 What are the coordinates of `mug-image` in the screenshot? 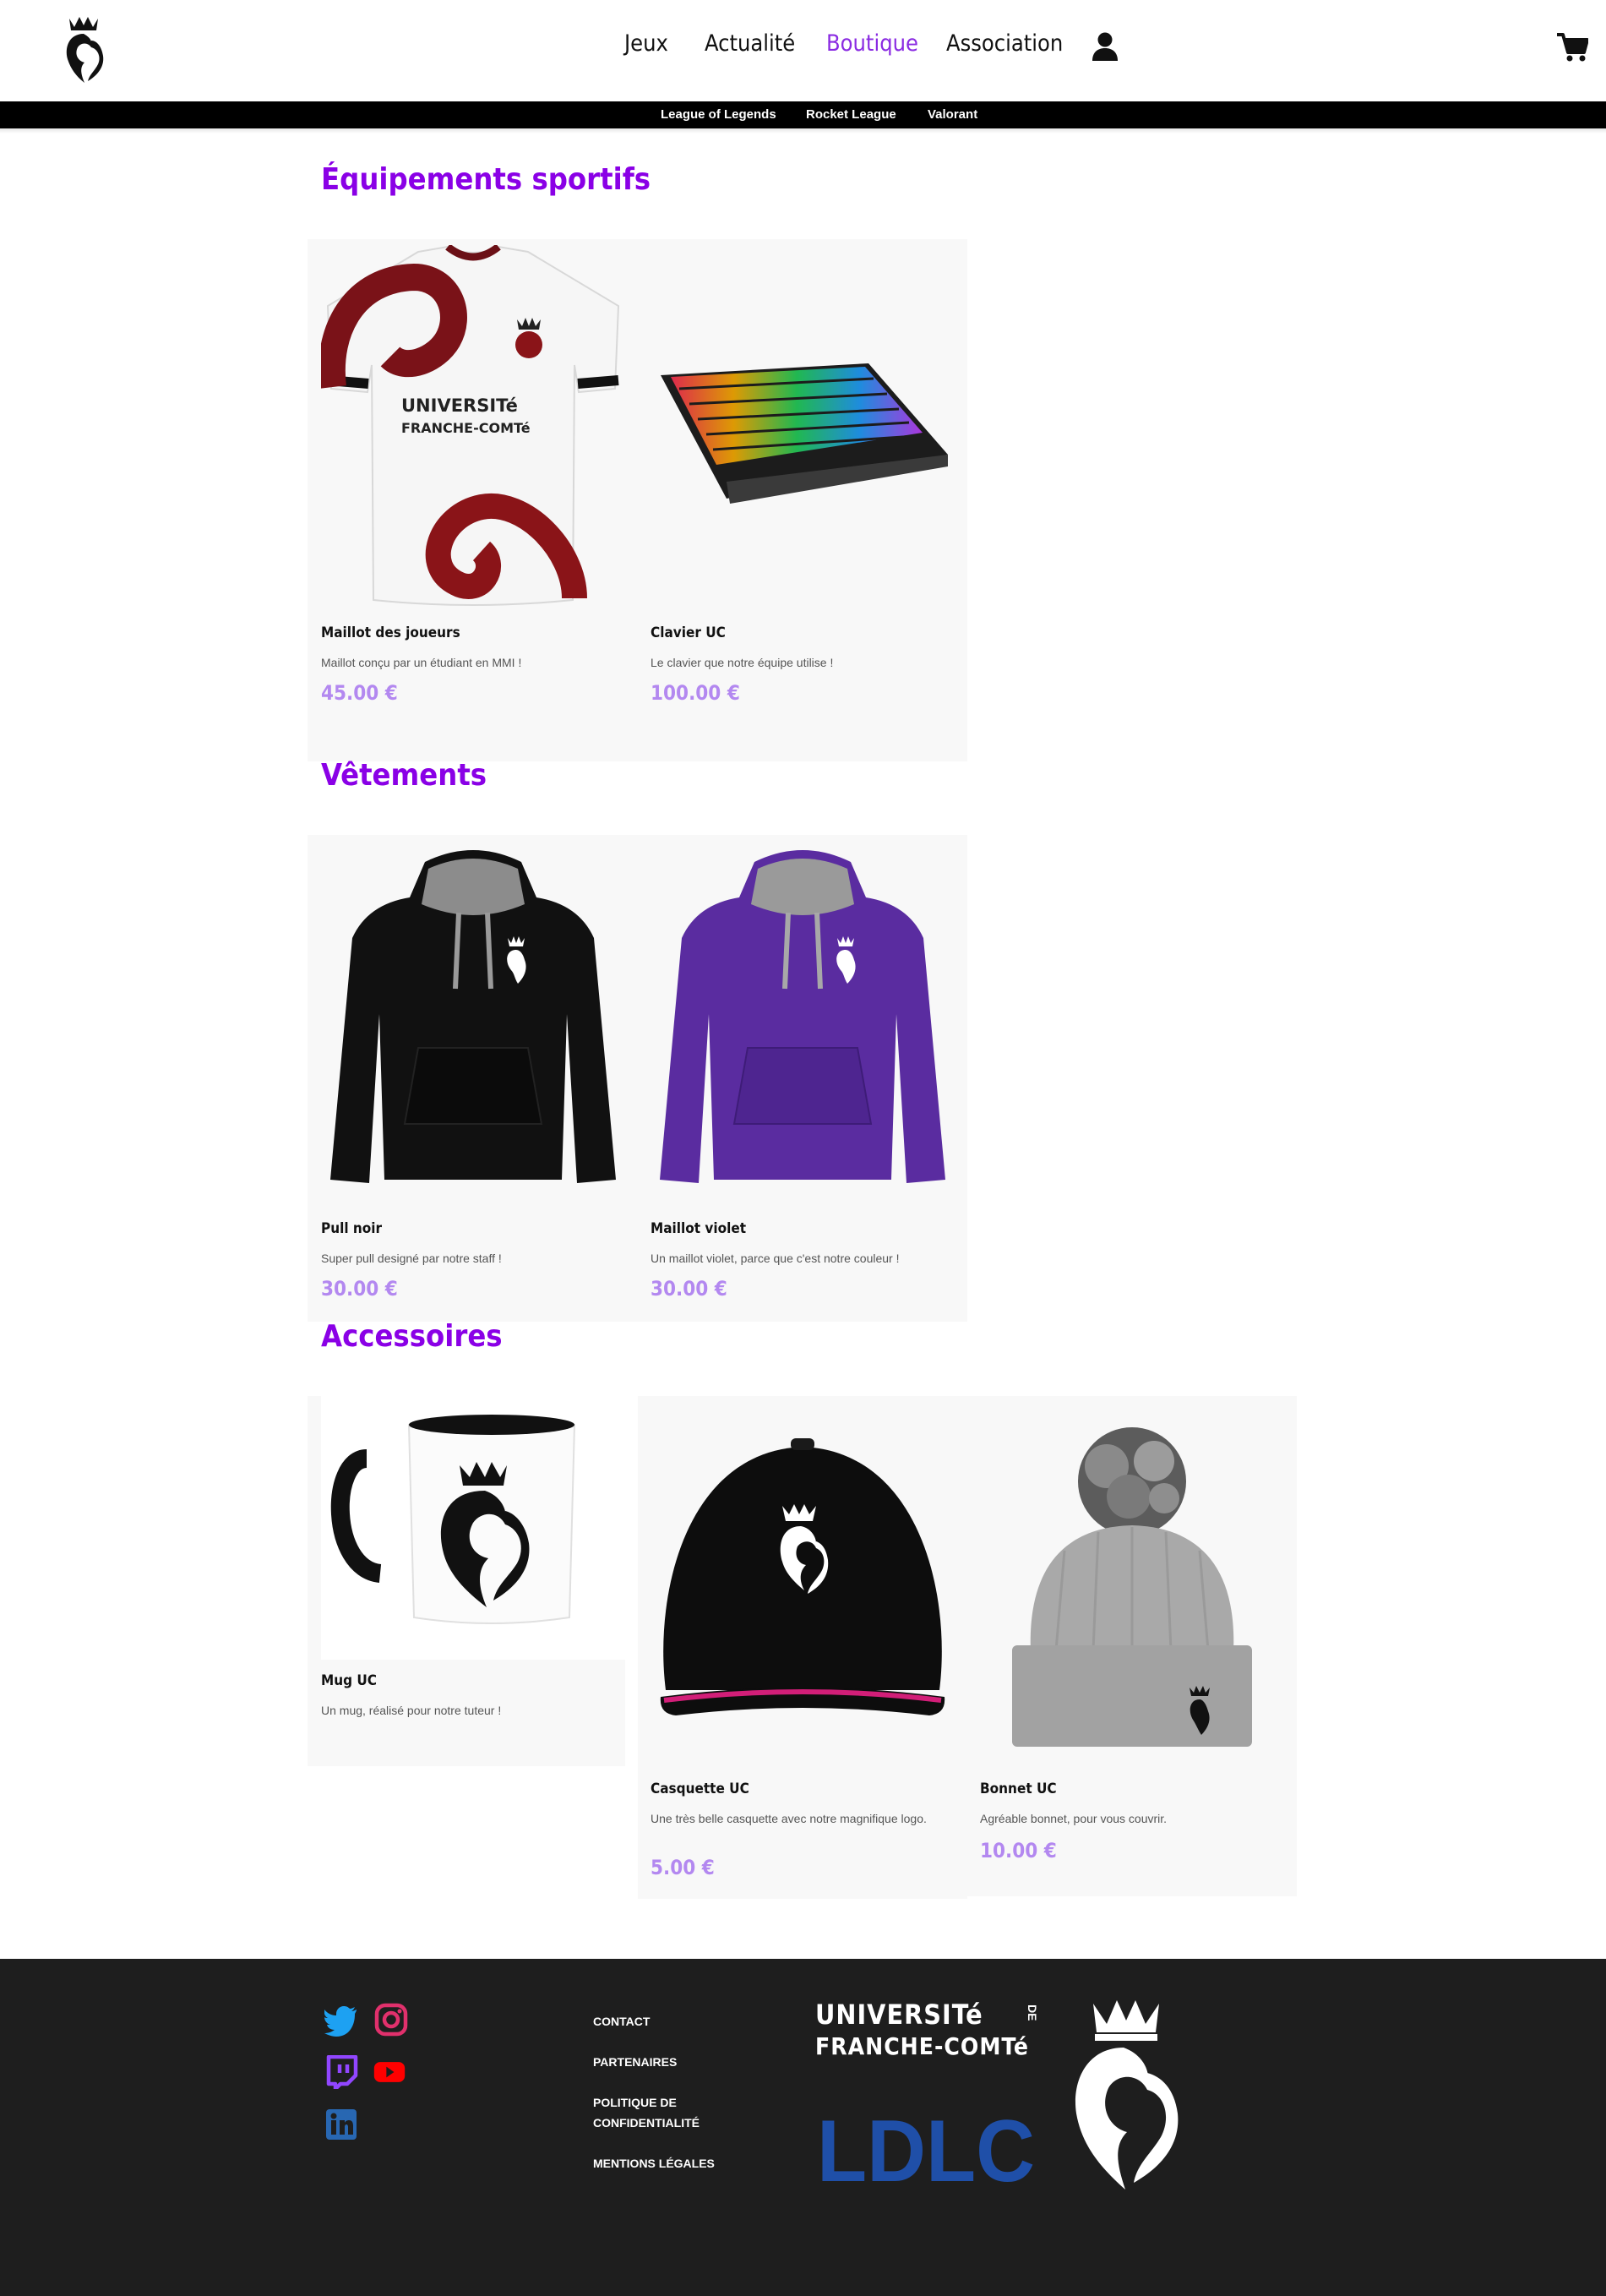 It's located at (453, 1519).